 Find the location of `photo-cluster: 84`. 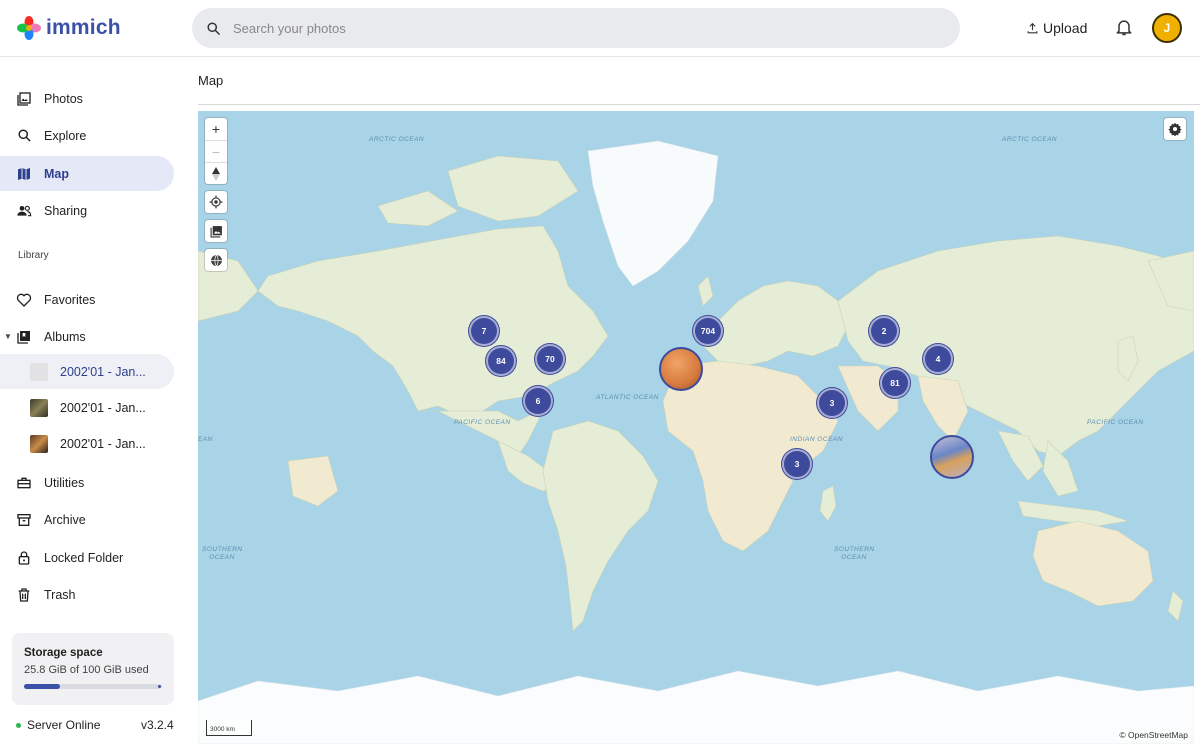

photo-cluster: 84 is located at coordinates (501, 361).